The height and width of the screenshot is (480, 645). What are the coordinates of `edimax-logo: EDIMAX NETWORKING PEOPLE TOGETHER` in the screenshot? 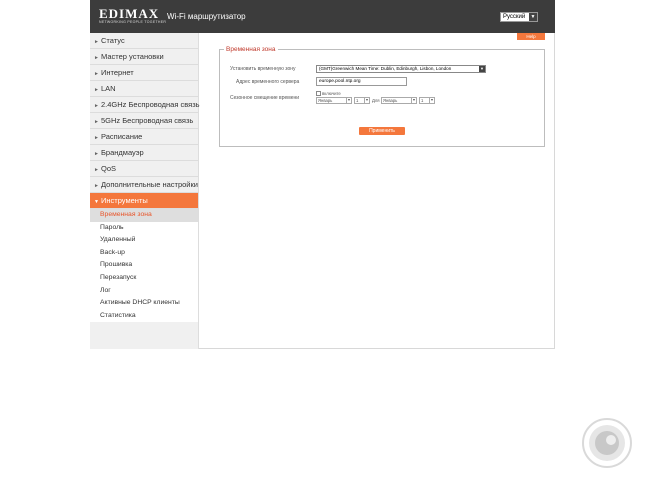 It's located at (133, 15).